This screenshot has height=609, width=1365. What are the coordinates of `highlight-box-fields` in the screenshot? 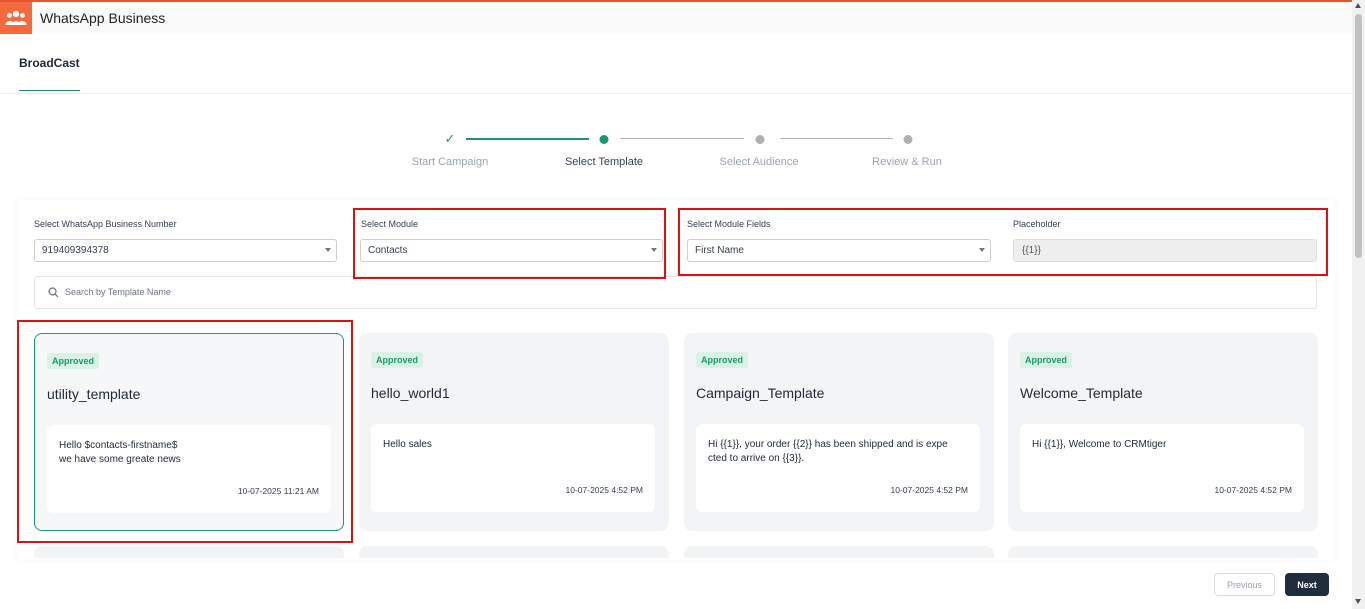 It's located at (1003, 242).